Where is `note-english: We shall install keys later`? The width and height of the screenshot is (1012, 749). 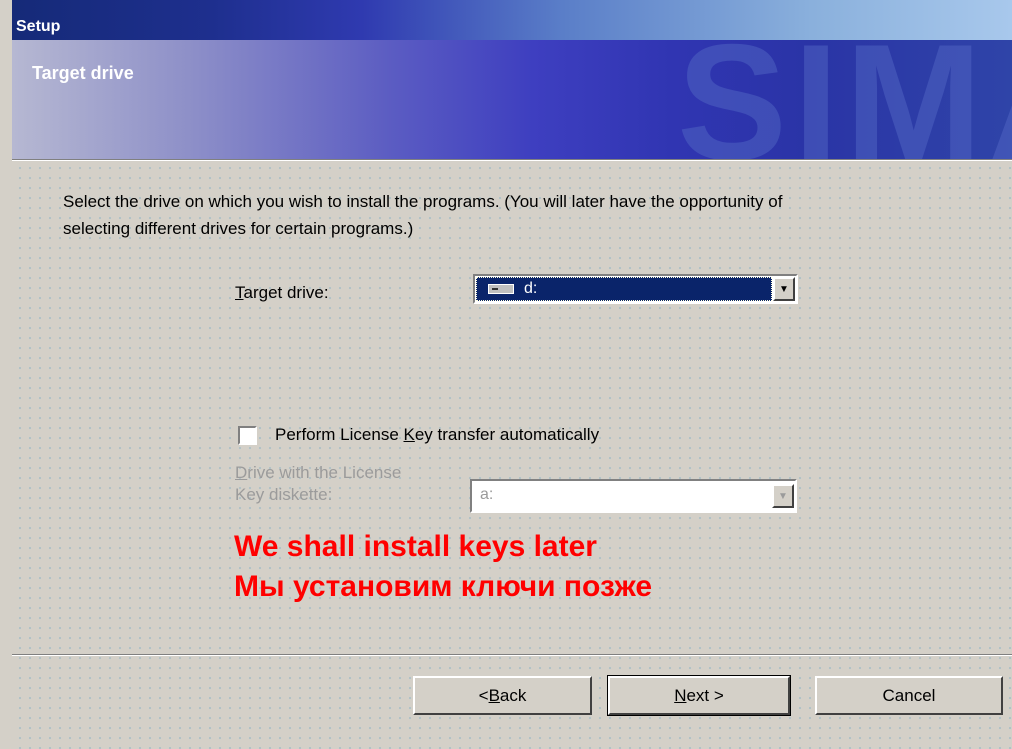
note-english: We shall install keys later is located at coordinates (415, 546).